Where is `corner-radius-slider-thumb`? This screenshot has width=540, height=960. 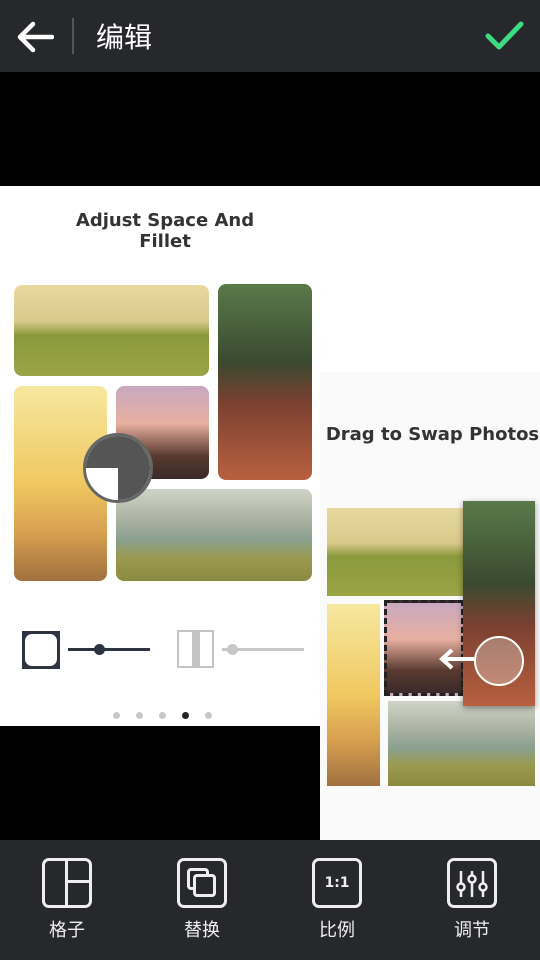
corner-radius-slider-thumb is located at coordinates (99, 649).